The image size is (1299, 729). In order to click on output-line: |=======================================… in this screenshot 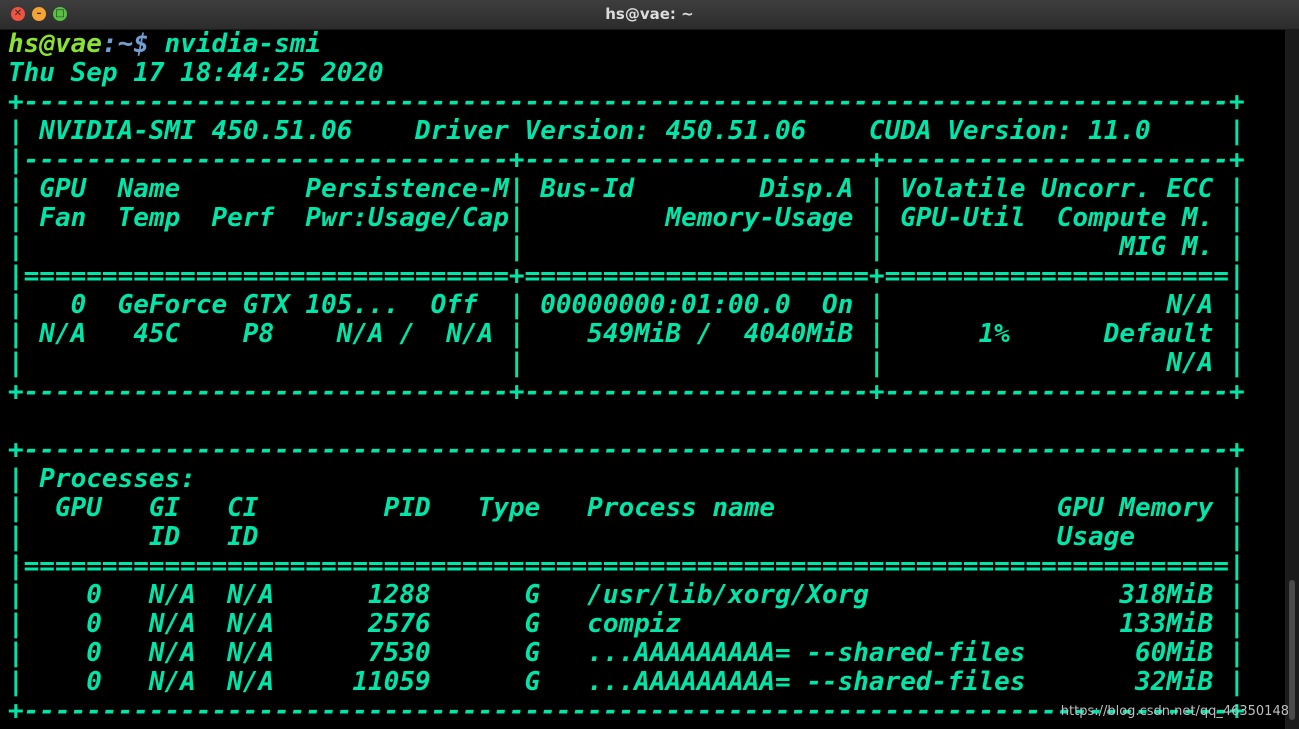, I will do `click(626, 566)`.